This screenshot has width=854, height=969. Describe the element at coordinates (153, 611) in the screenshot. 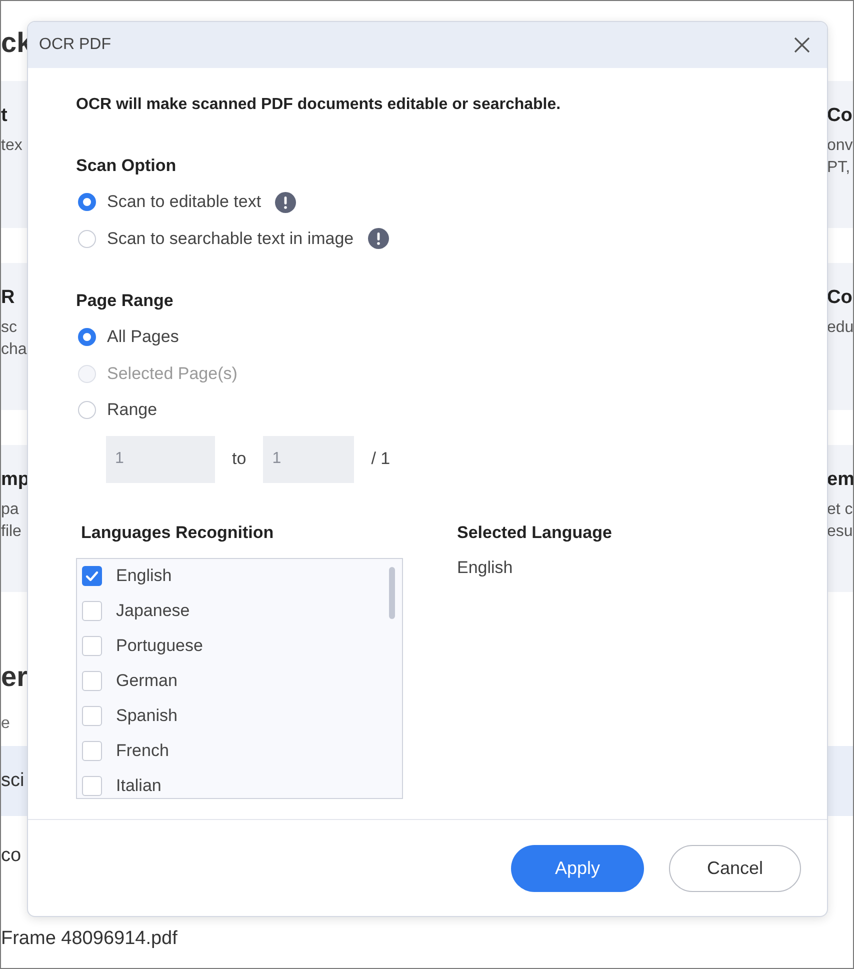

I see `language-label: Japanese` at that location.